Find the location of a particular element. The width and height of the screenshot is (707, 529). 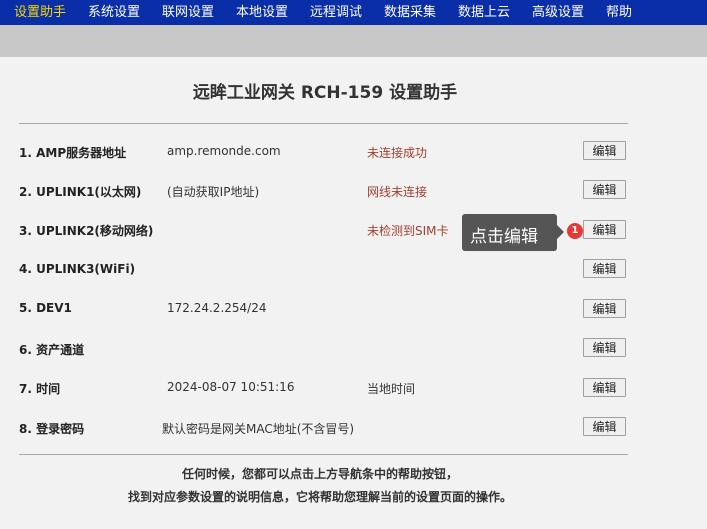

row-label: 8. 登录密码 is located at coordinates (52, 429).